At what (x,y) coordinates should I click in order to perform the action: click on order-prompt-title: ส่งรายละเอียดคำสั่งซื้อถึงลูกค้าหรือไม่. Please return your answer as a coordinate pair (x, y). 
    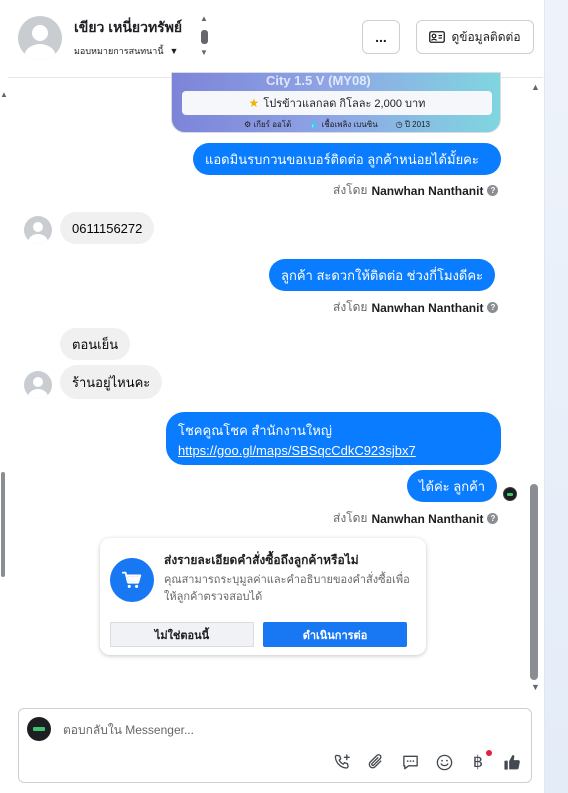
    Looking at the image, I should click on (261, 560).